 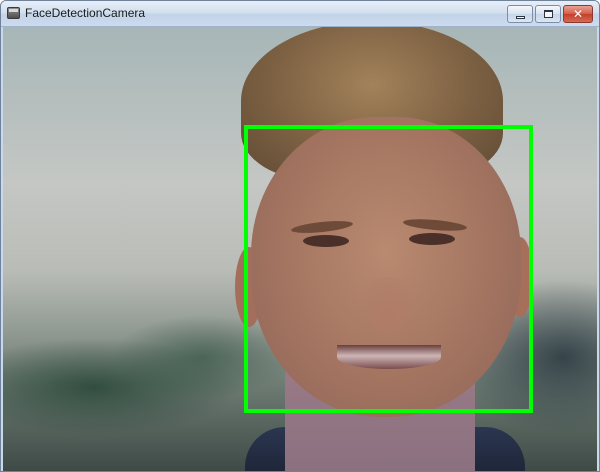 I want to click on app-icon, so click(x=13, y=13).